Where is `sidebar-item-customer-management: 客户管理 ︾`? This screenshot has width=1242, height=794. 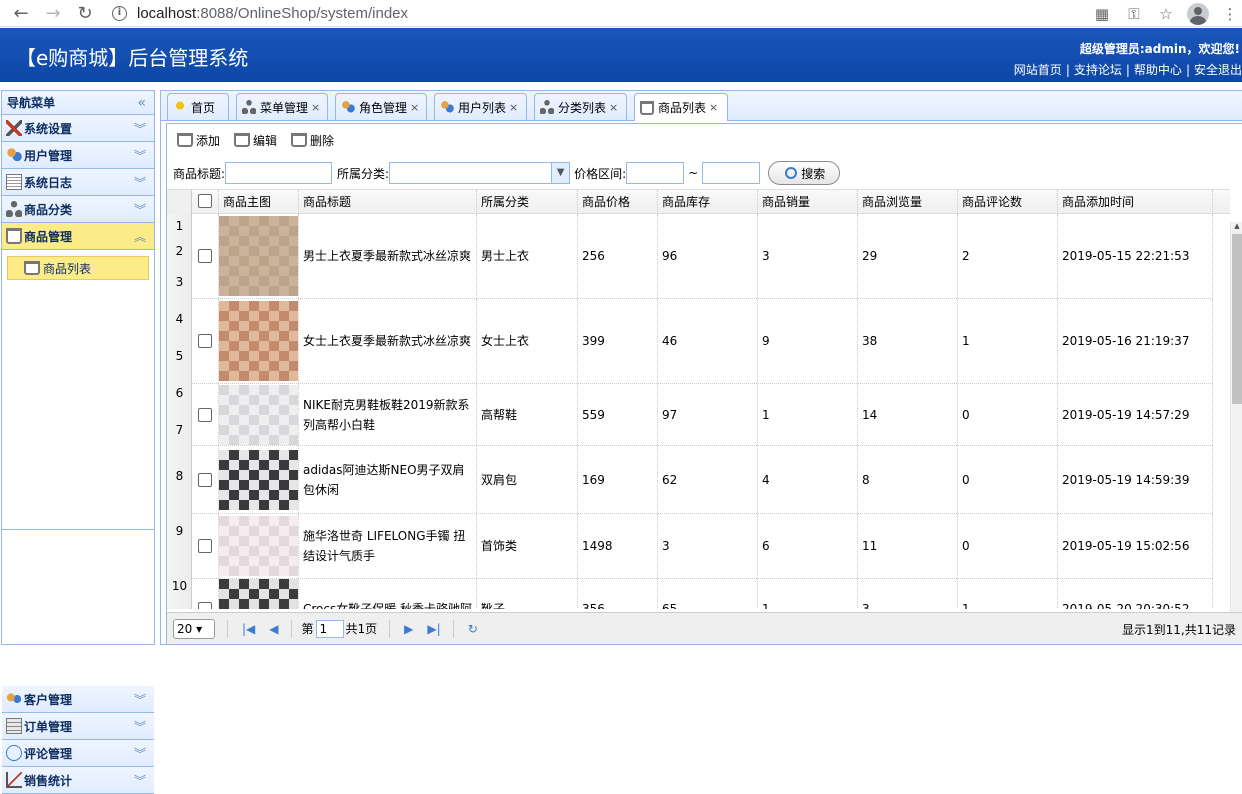
sidebar-item-customer-management: 客户管理 ︾ is located at coordinates (78, 699).